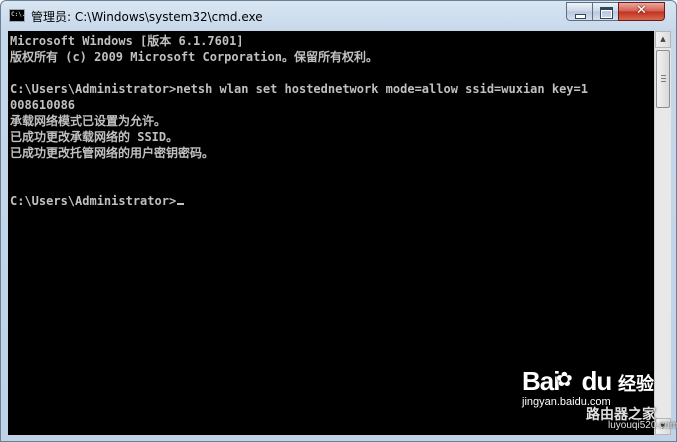 The image size is (677, 442). I want to click on site-url: luyouqi520.com, so click(642, 425).